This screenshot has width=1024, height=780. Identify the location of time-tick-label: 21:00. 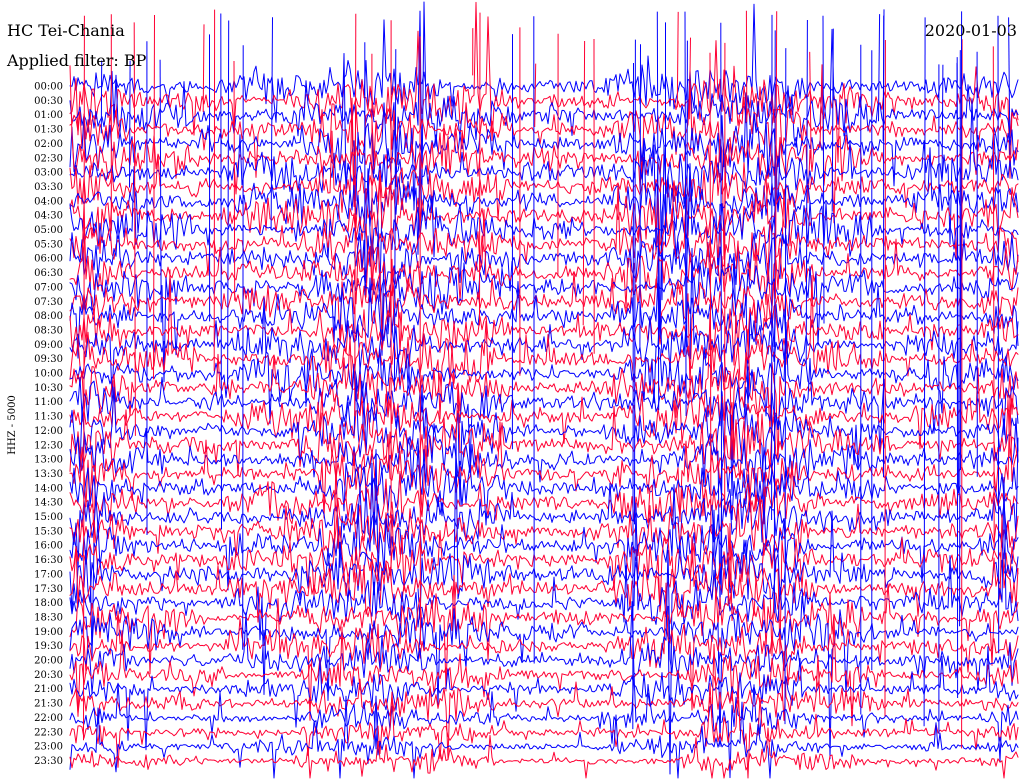
(48, 689).